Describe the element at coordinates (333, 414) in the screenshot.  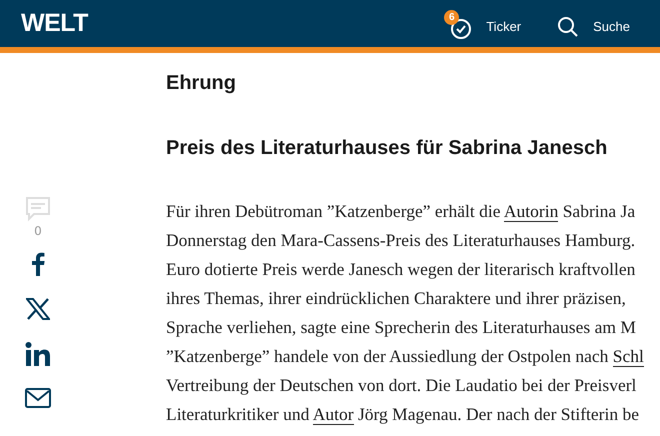
I see `text-link: Autor` at that location.